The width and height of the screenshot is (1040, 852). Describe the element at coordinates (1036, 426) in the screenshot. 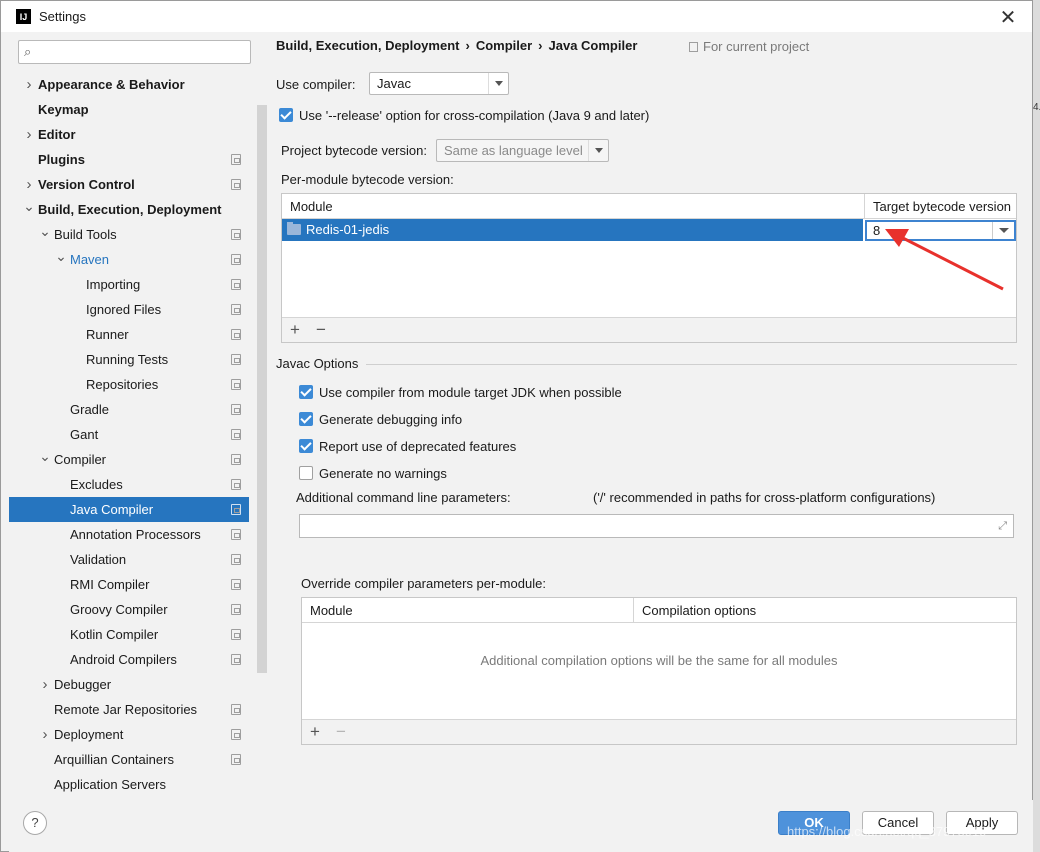

I see `background-window-edge: 4.` at that location.